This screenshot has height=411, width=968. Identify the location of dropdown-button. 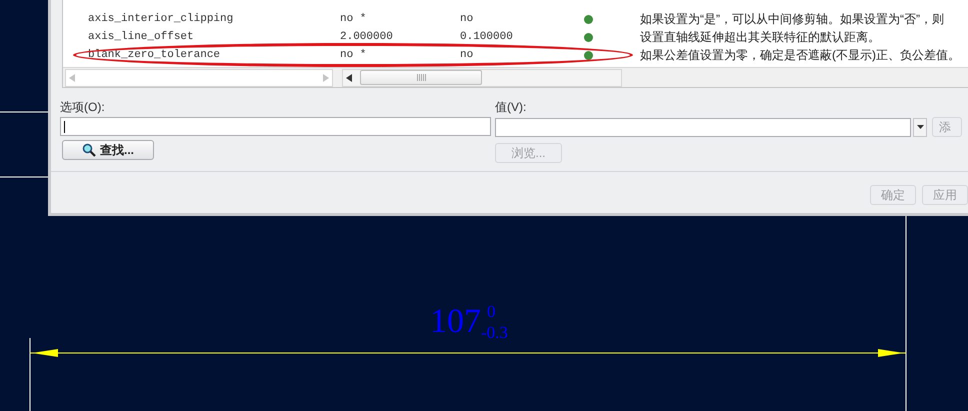
(920, 127).